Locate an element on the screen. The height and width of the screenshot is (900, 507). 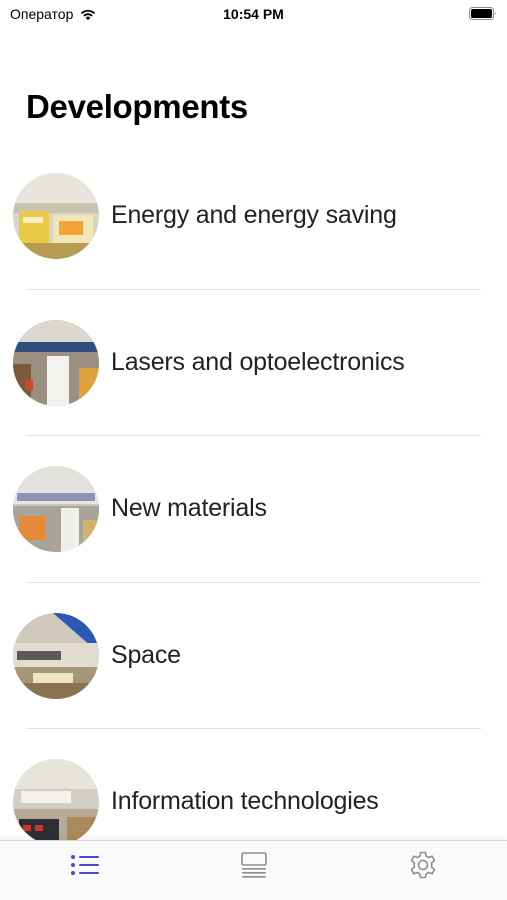
tab-developments is located at coordinates (84, 865).